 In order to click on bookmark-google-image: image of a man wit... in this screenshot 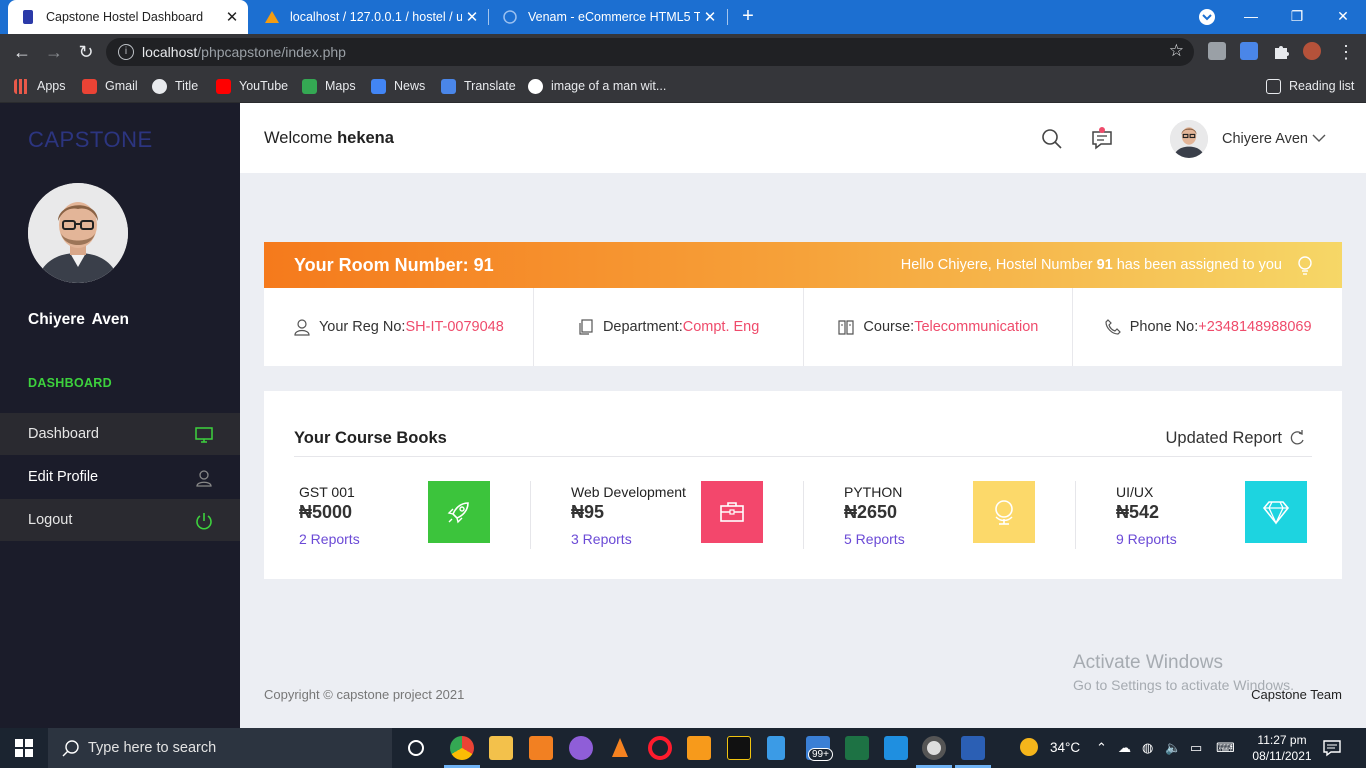, I will do `click(597, 86)`.